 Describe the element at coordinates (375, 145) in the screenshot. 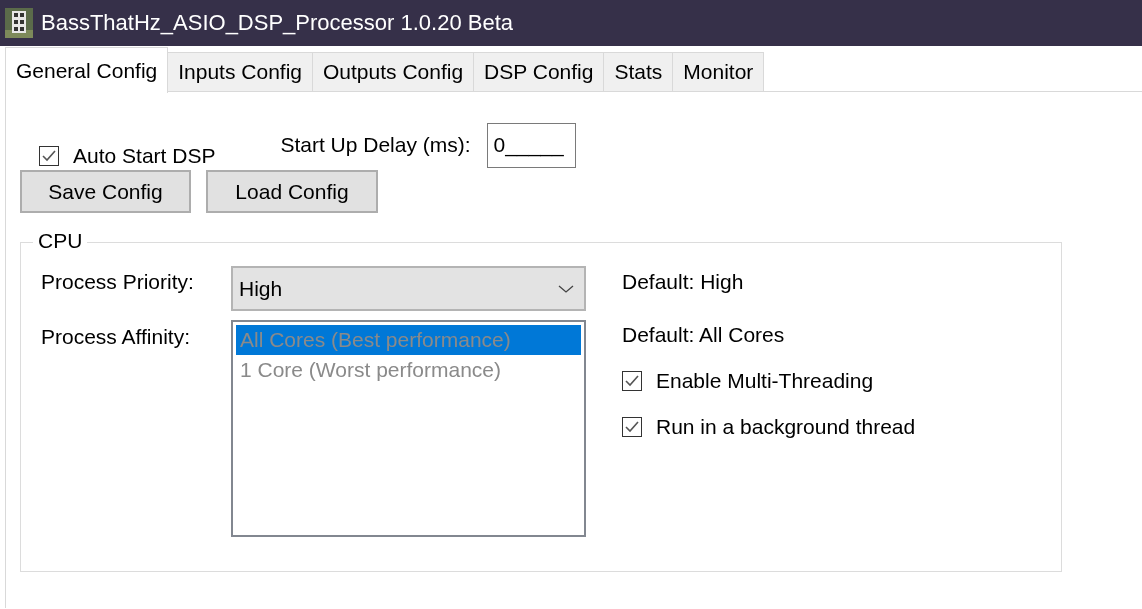

I see `field-label: Start Up Delay (ms):` at that location.